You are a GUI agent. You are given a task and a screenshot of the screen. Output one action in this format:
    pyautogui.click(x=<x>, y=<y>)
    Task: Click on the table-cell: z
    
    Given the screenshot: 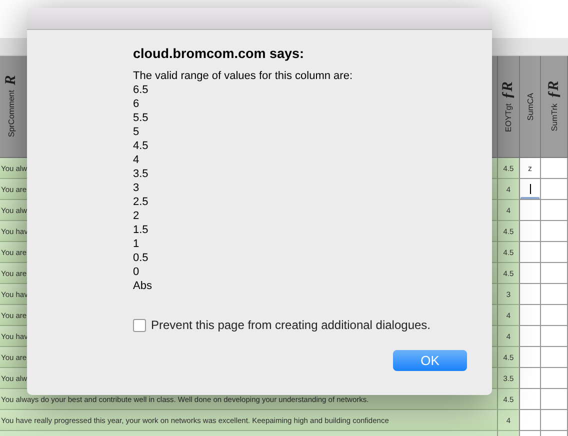 What is the action you would take?
    pyautogui.click(x=530, y=168)
    